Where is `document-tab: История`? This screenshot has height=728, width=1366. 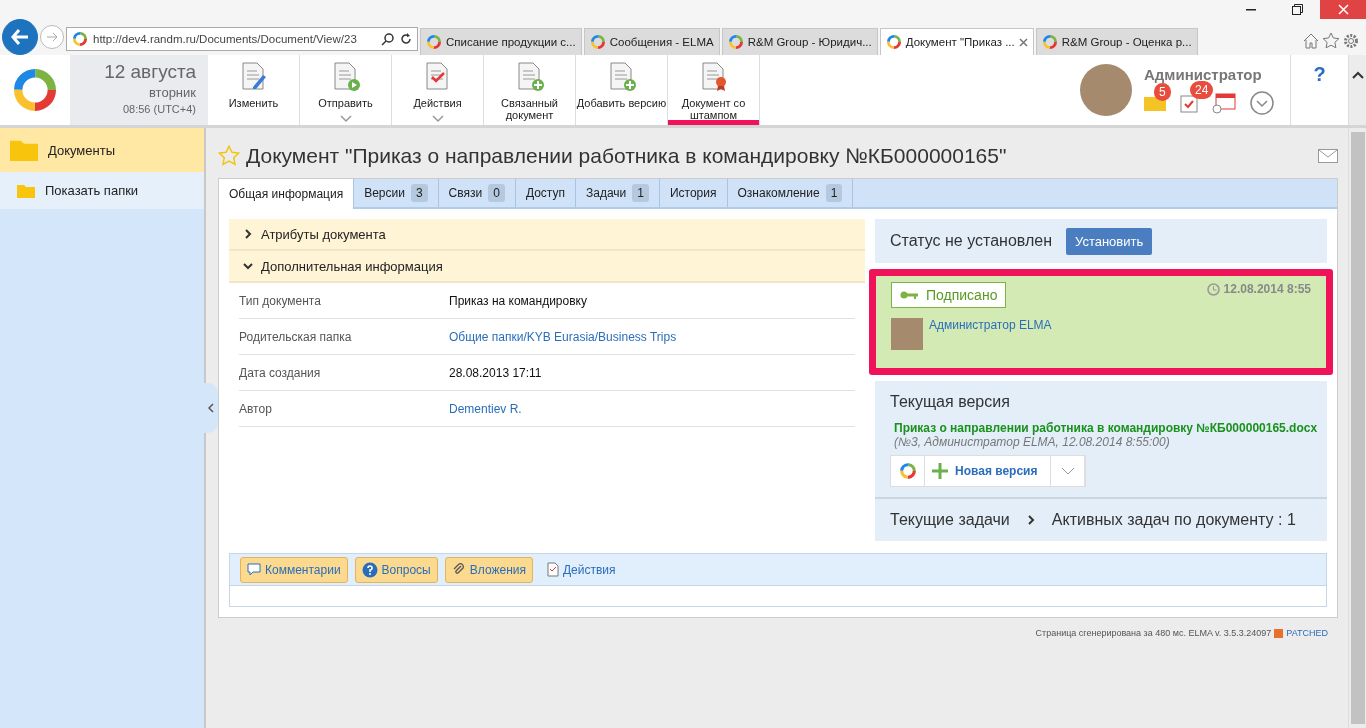
document-tab: История is located at coordinates (693, 193).